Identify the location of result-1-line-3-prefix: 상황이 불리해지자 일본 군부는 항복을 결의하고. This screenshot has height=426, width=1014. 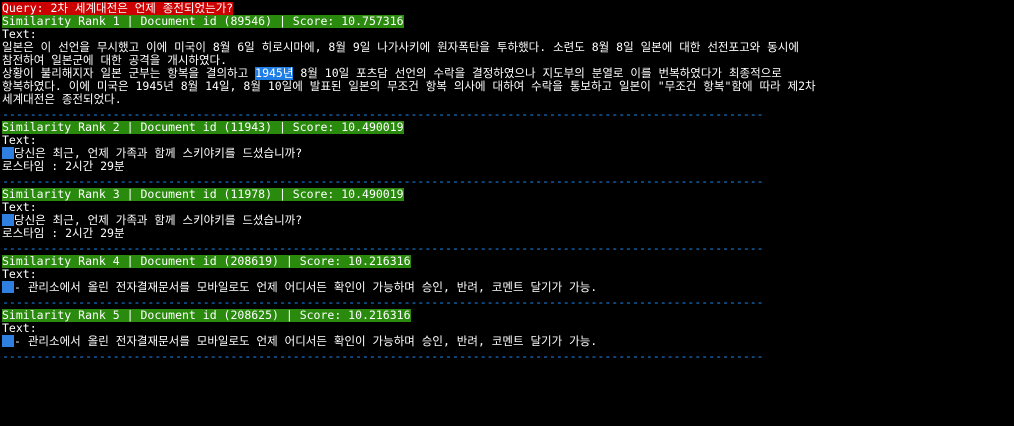
(129, 73).